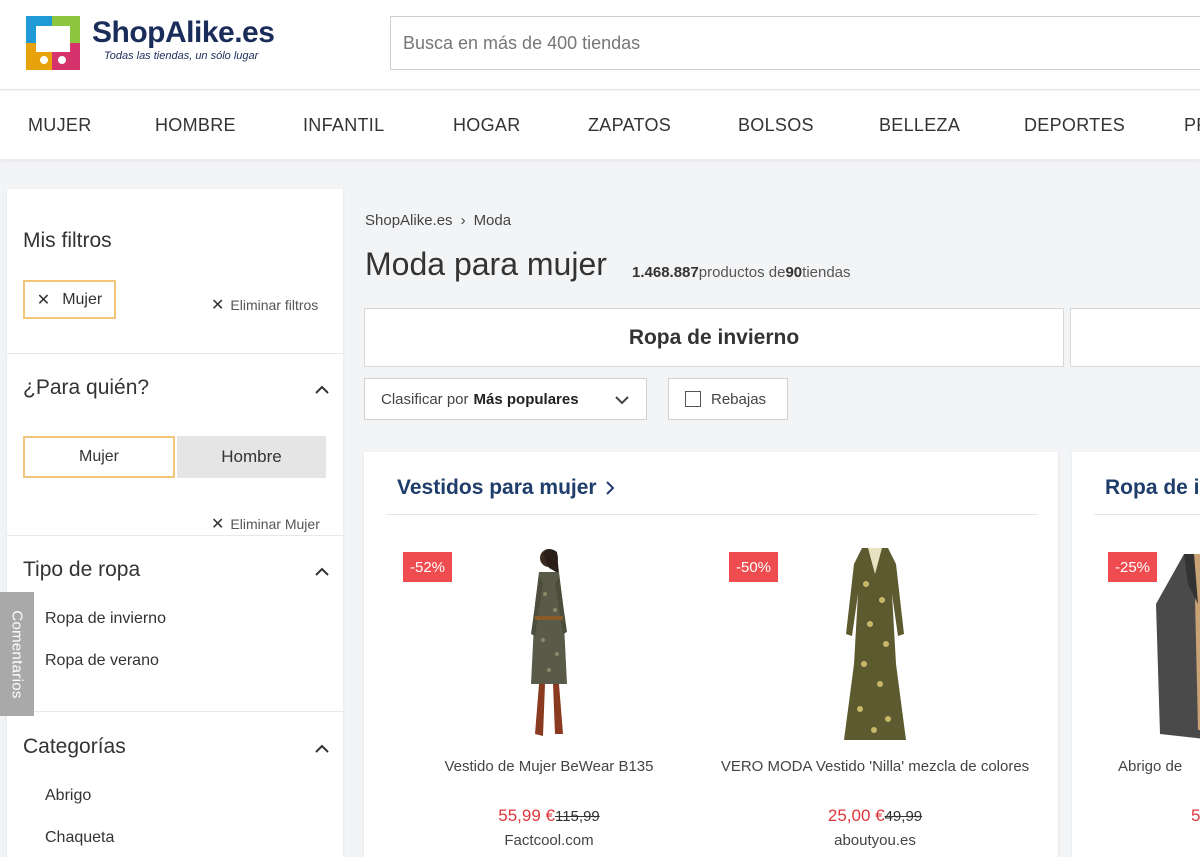 The height and width of the screenshot is (857, 1200). What do you see at coordinates (105, 619) in the screenshot?
I see `clothing-type-winter: Ropa de invierno` at bounding box center [105, 619].